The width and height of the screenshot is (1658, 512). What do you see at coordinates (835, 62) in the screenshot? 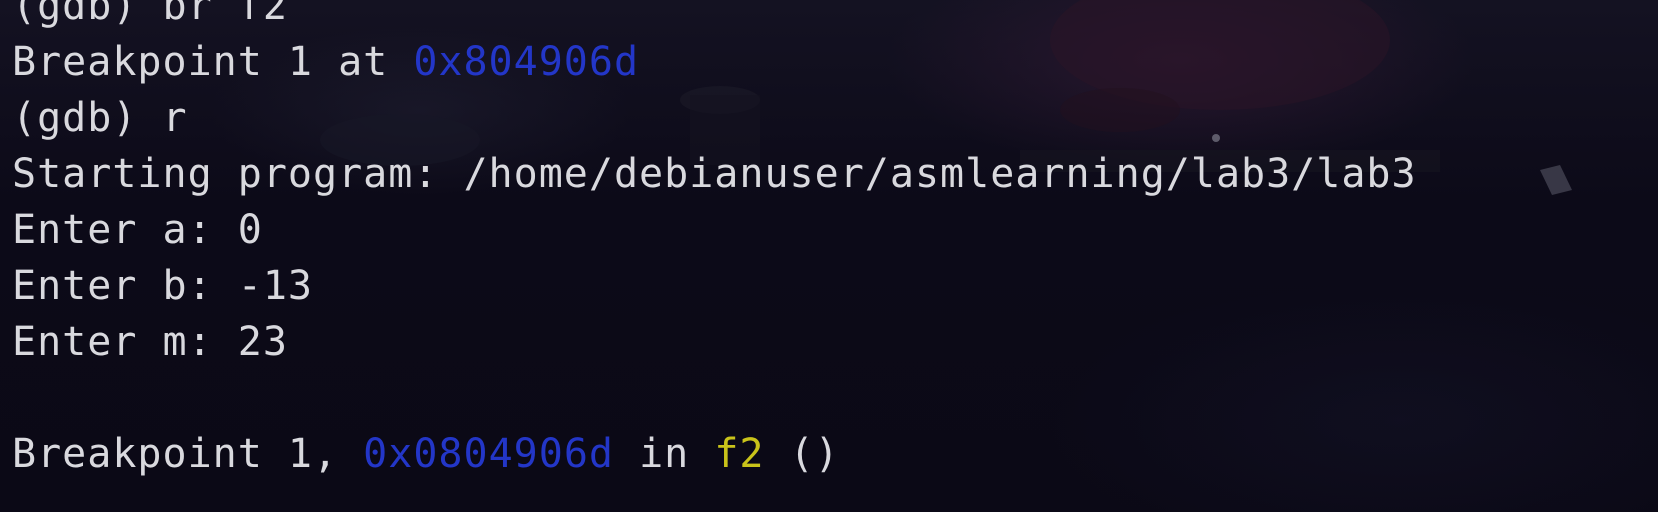
I see `terminal-line: Breakpoint 1 at 0x804906d` at bounding box center [835, 62].